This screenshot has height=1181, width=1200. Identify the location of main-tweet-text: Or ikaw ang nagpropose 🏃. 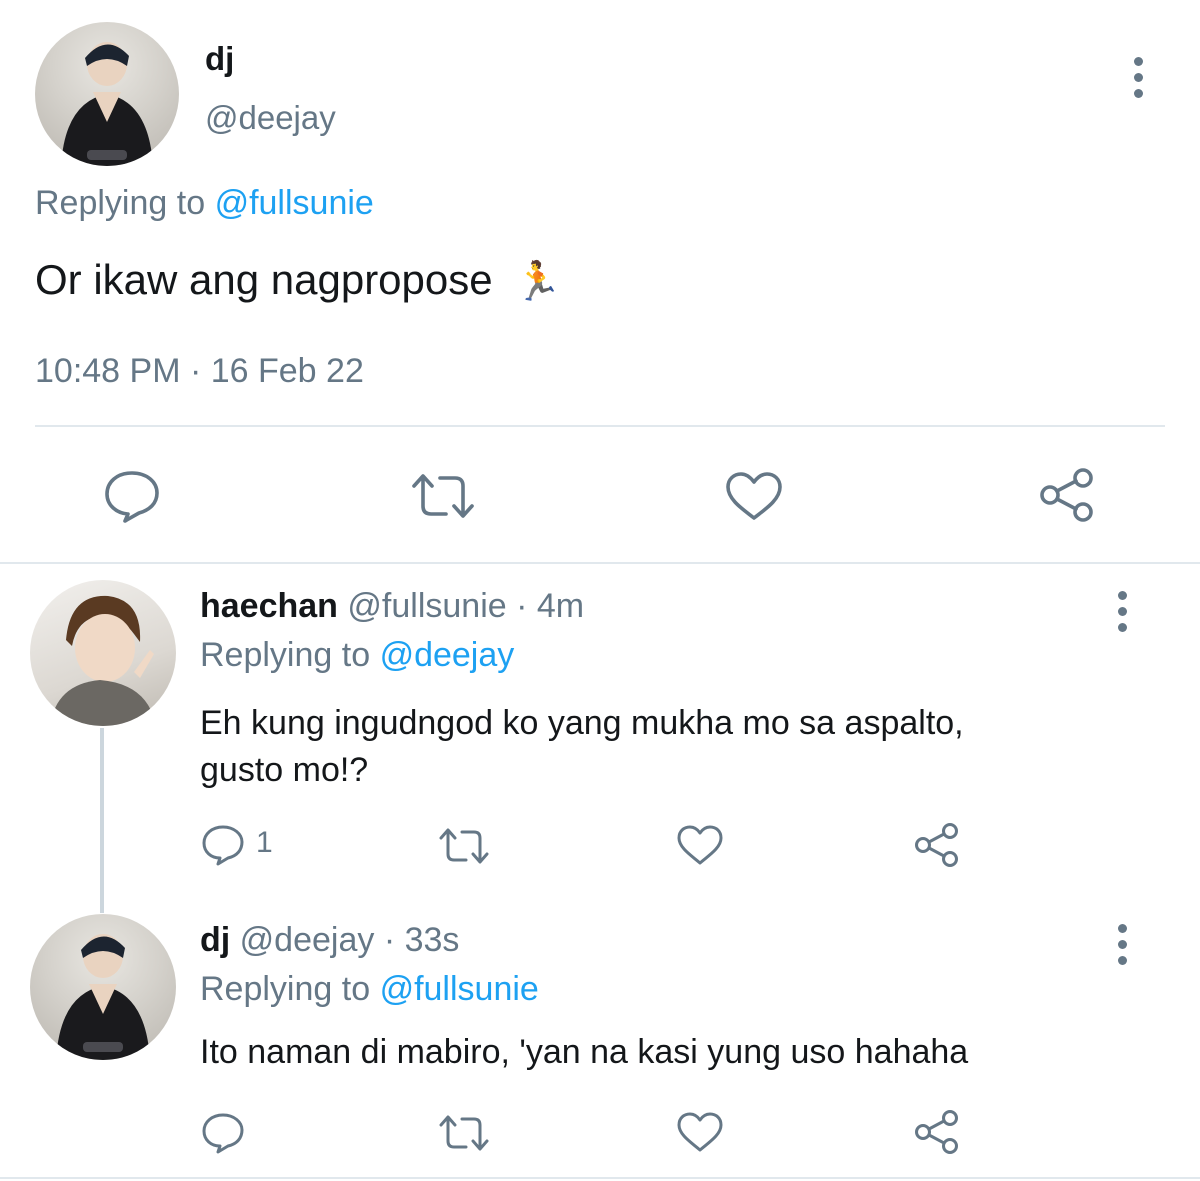
(298, 280).